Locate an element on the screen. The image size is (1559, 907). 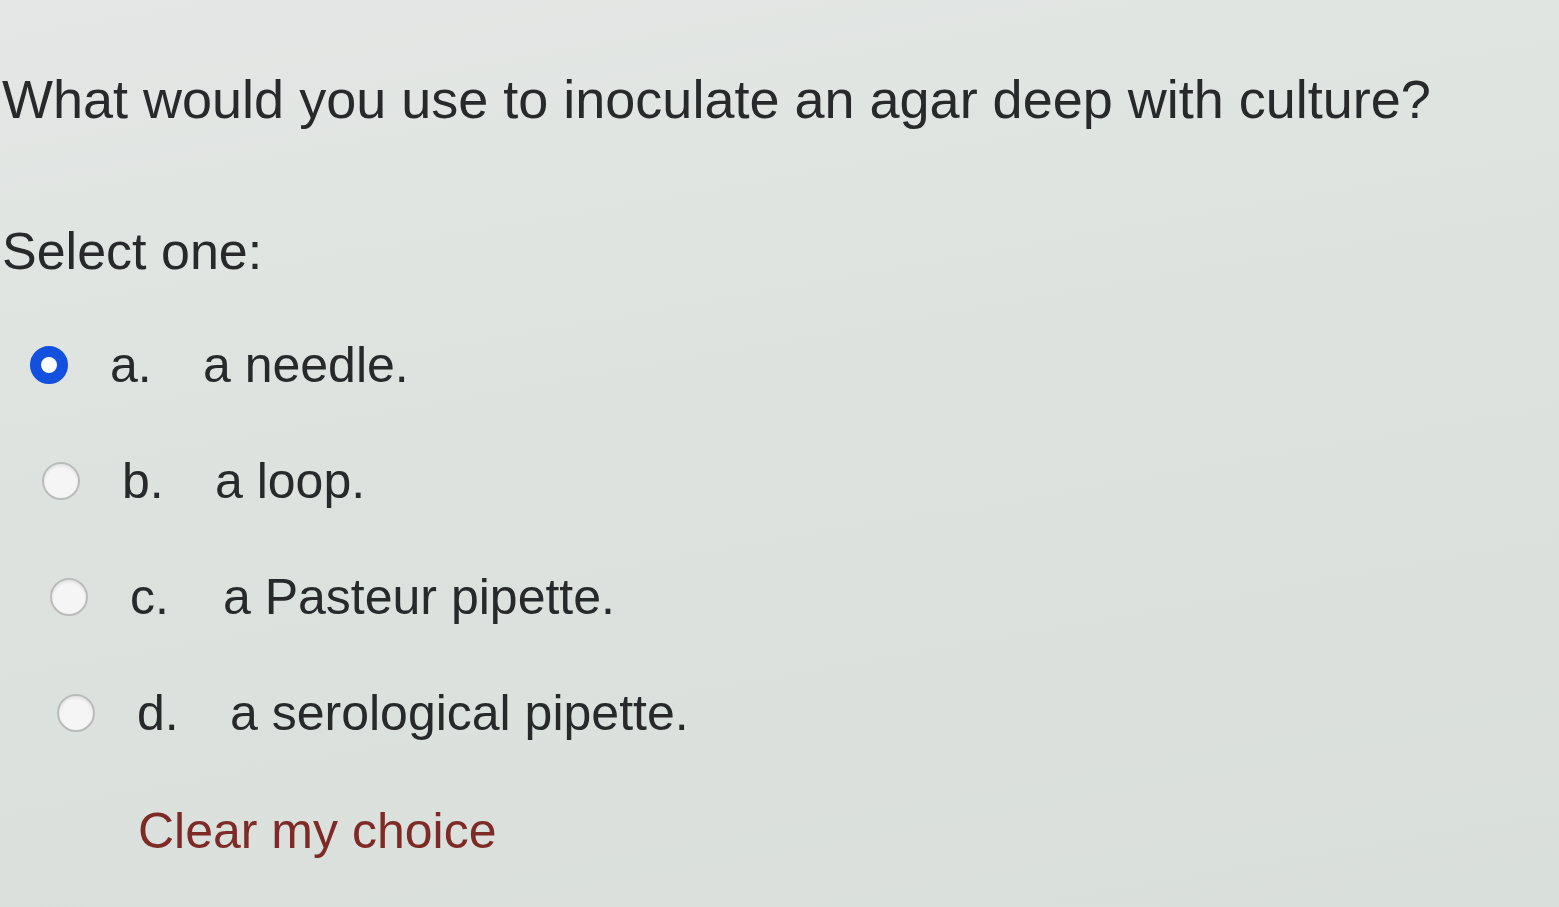
option-letter: c. is located at coordinates (150, 597).